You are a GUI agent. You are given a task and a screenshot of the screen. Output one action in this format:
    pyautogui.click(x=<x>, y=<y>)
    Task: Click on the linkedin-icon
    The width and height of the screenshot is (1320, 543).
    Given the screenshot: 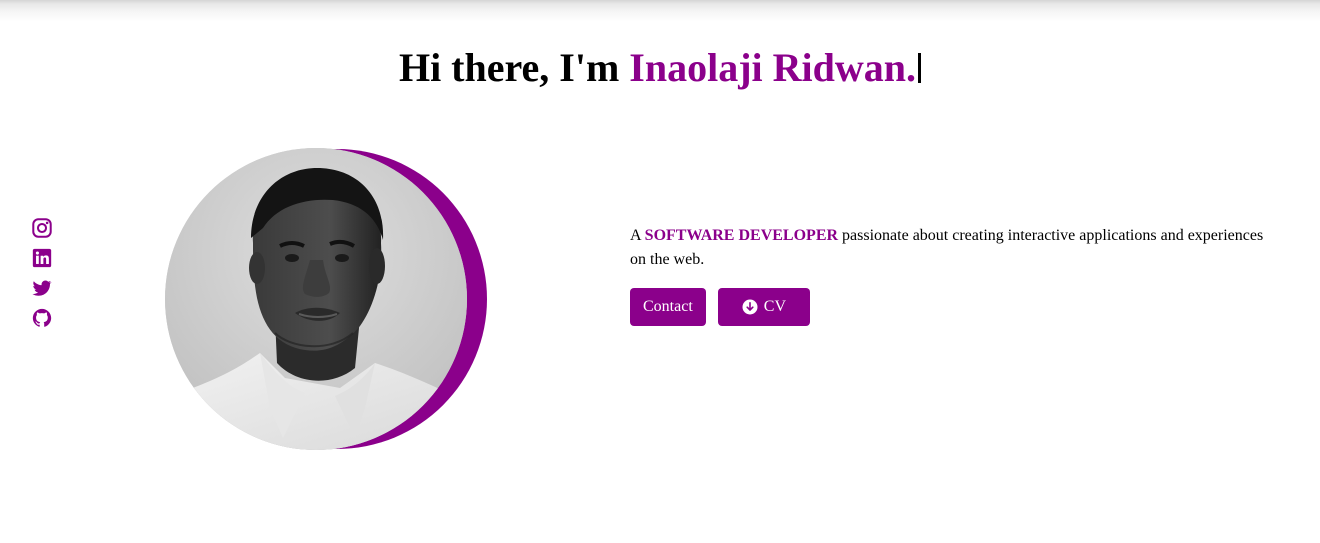 What is the action you would take?
    pyautogui.click(x=42, y=258)
    